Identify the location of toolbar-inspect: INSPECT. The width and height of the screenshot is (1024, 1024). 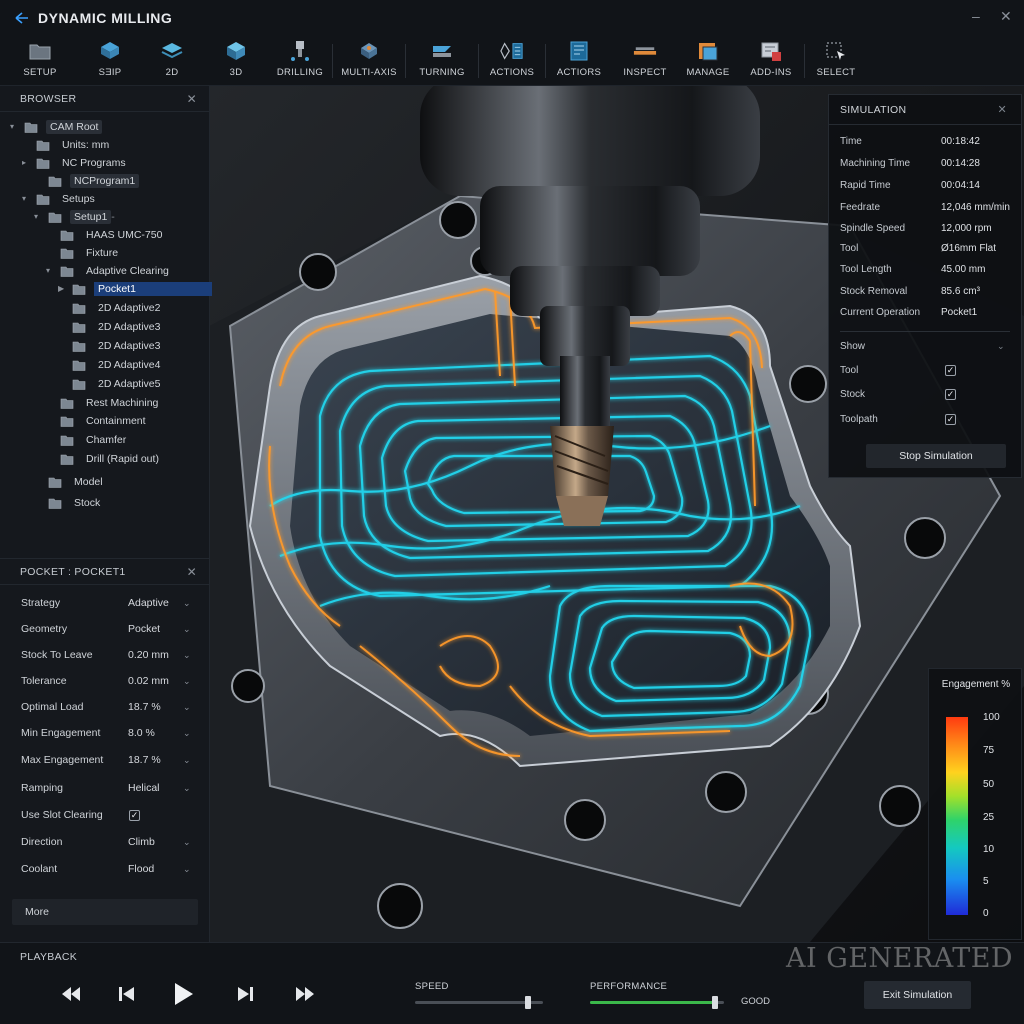
(645, 61).